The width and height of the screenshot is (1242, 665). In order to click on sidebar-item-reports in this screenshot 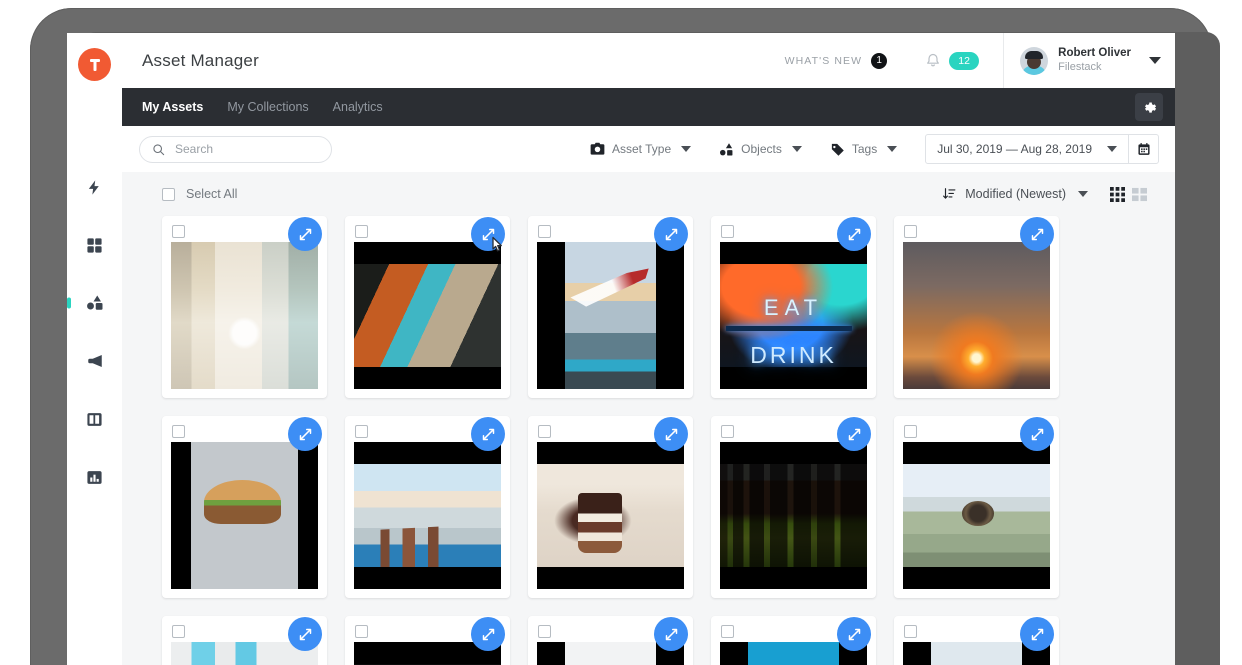, I will do `click(94, 477)`.